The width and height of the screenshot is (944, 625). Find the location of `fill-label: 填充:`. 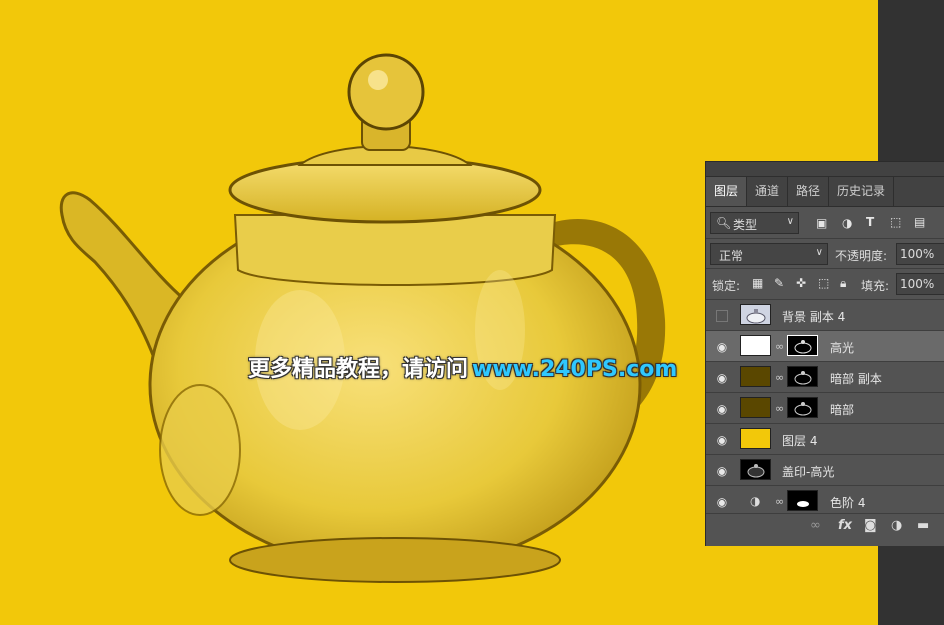

fill-label: 填充: is located at coordinates (875, 286).